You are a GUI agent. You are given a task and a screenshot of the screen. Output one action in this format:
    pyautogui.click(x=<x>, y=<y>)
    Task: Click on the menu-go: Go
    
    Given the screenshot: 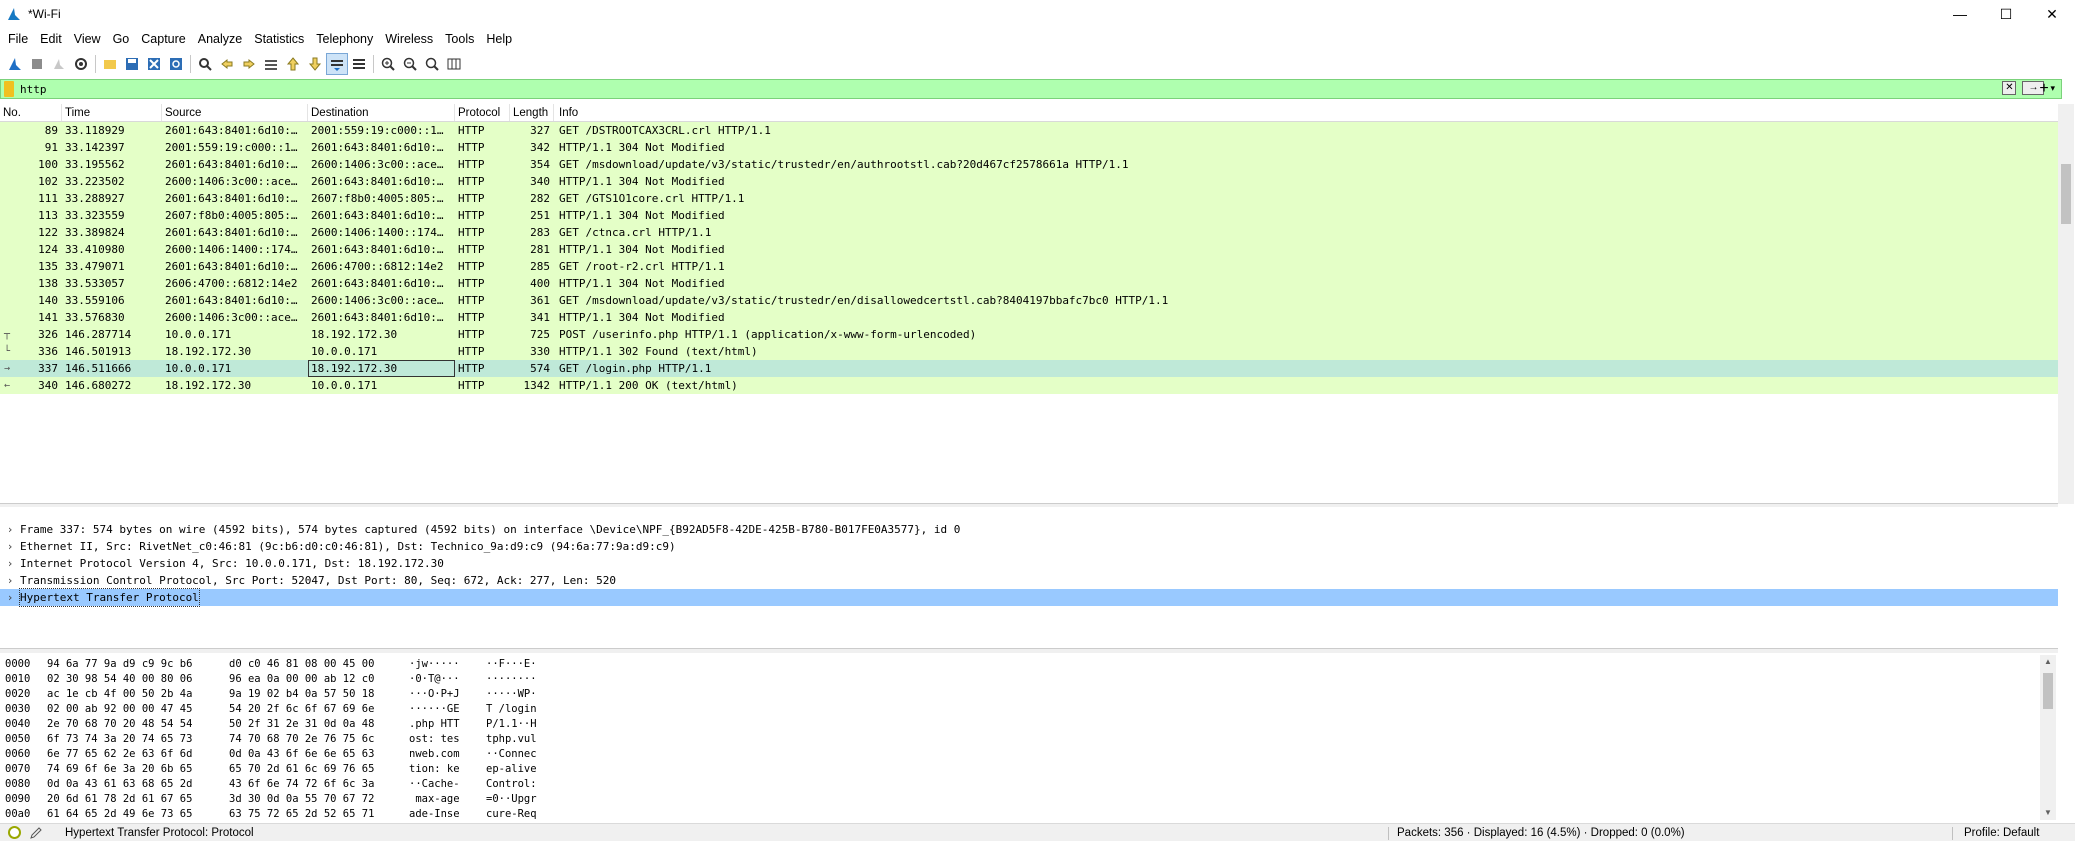 What is the action you would take?
    pyautogui.click(x=121, y=39)
    